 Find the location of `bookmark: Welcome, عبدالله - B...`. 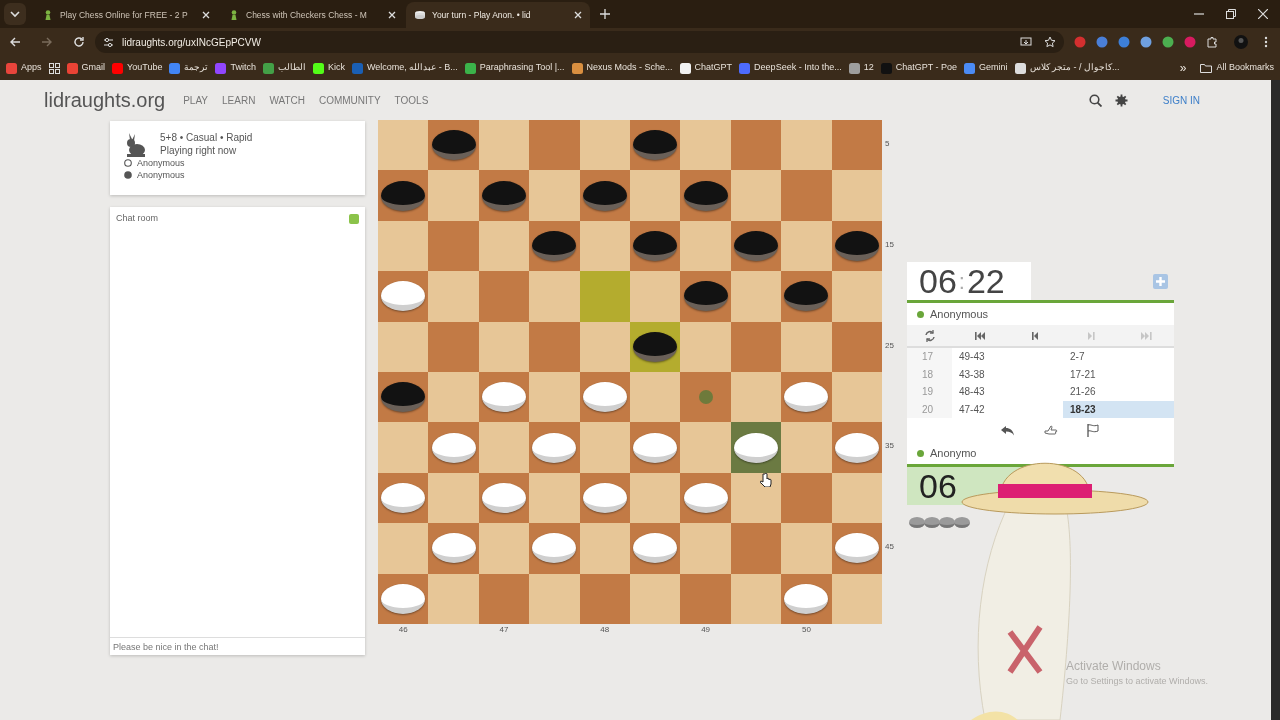

bookmark: Welcome, عبدالله - B... is located at coordinates (404, 68).